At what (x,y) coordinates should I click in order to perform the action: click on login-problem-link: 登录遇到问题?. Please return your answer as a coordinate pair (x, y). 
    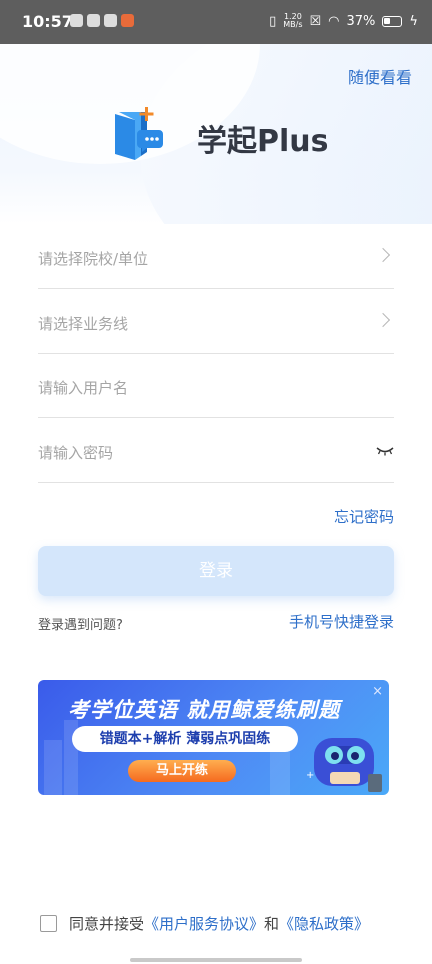
    Looking at the image, I should click on (80, 623).